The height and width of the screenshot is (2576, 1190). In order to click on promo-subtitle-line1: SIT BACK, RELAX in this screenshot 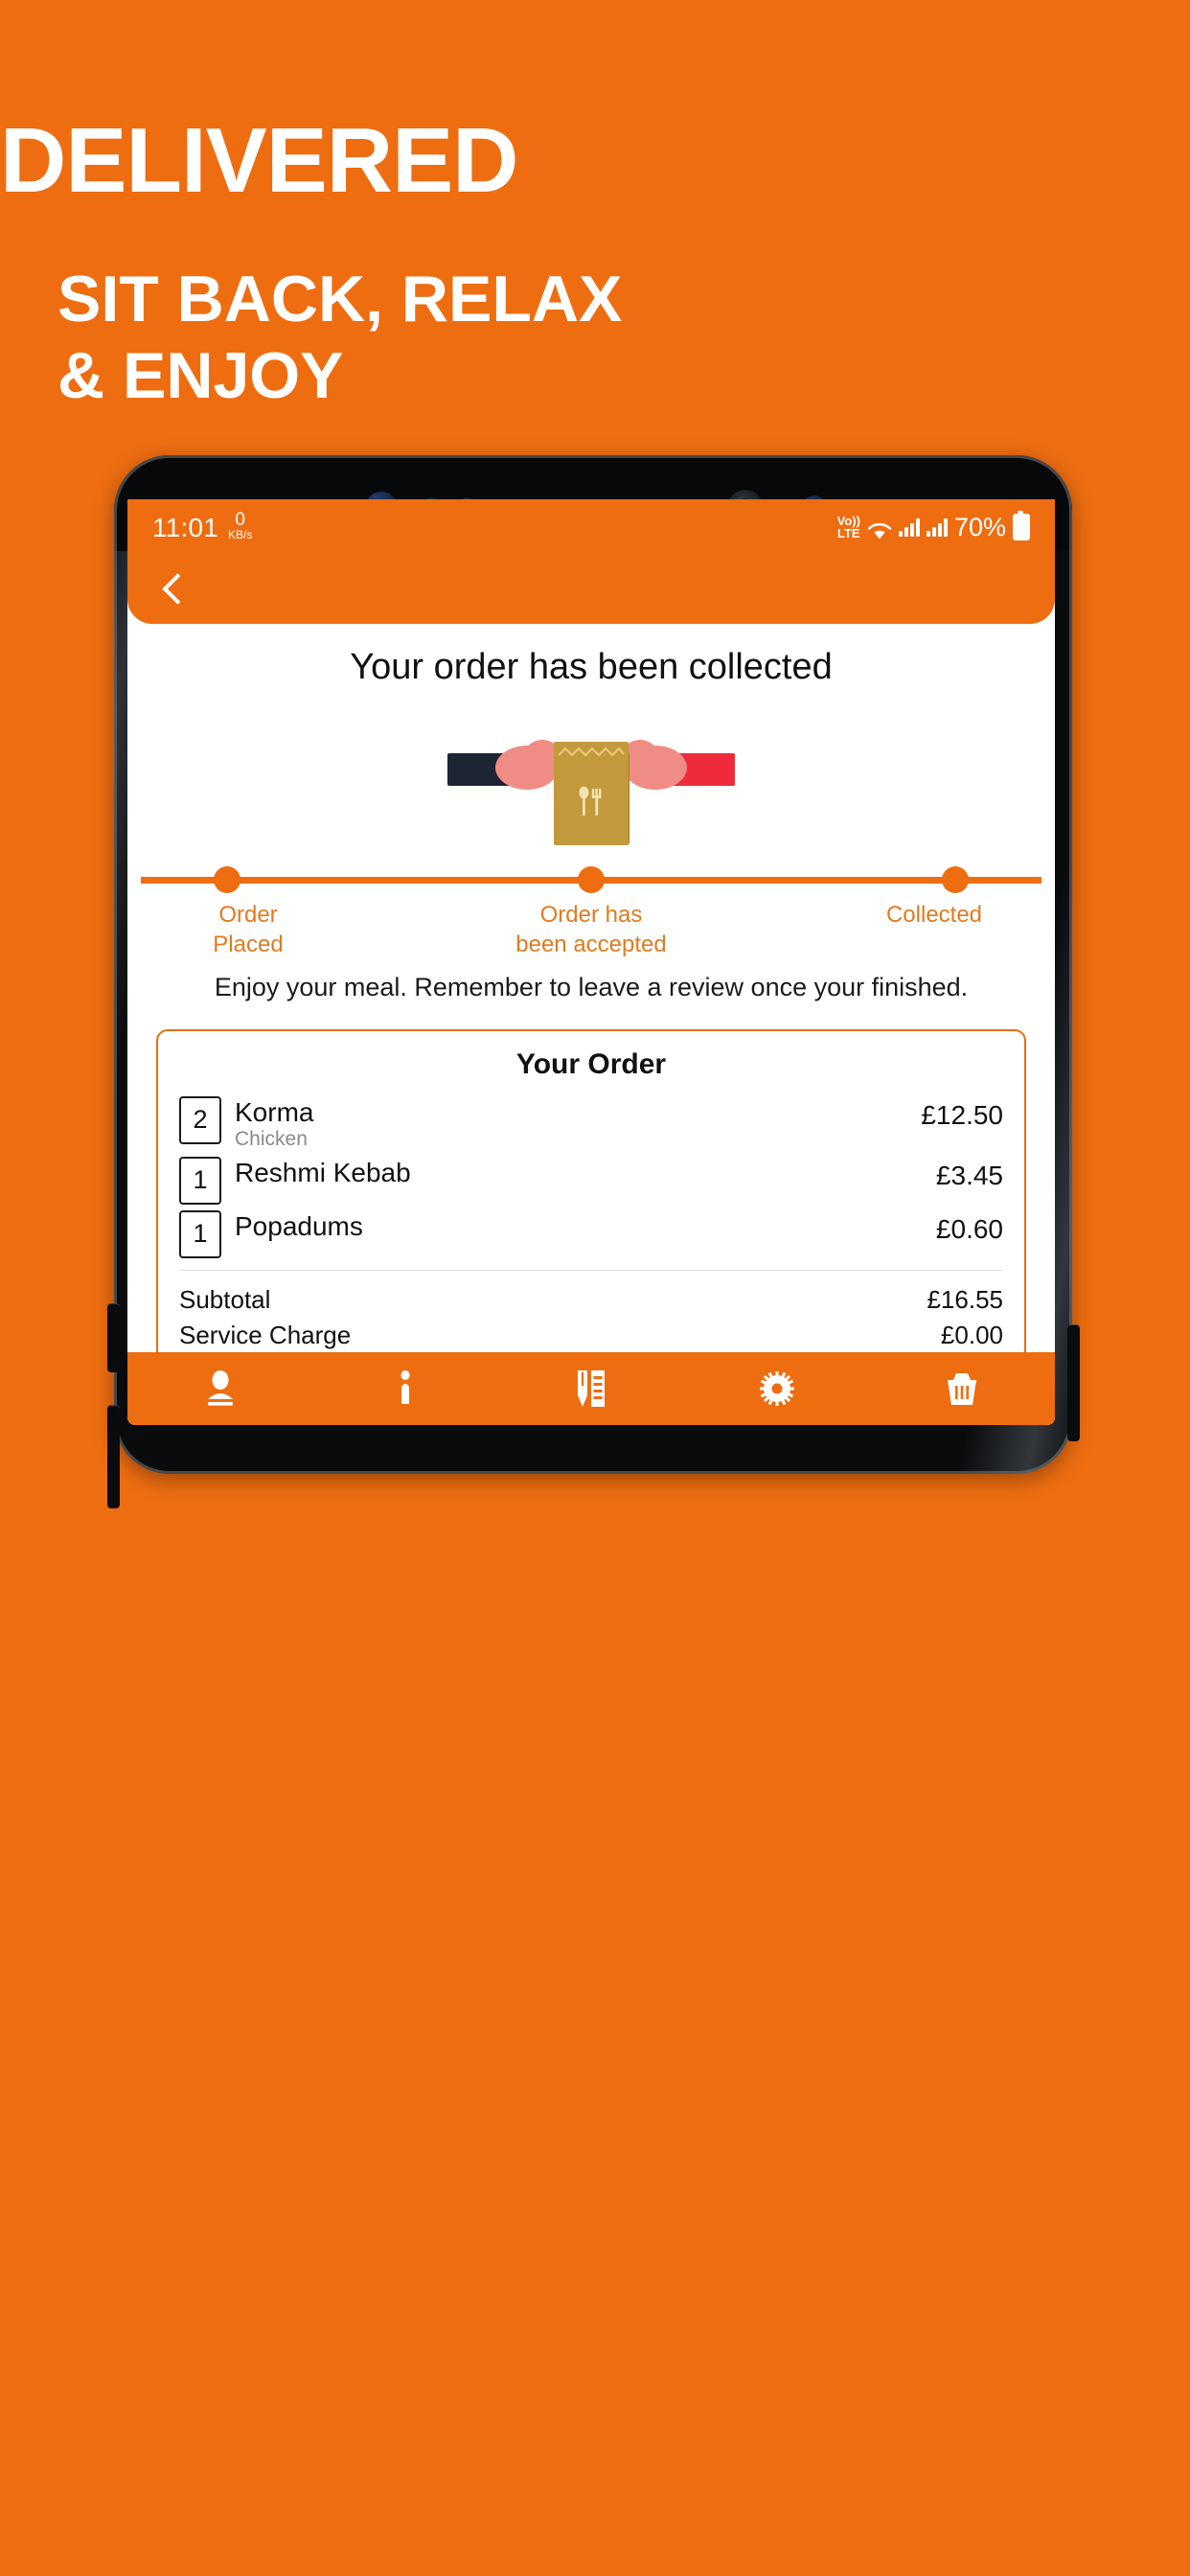, I will do `click(340, 299)`.